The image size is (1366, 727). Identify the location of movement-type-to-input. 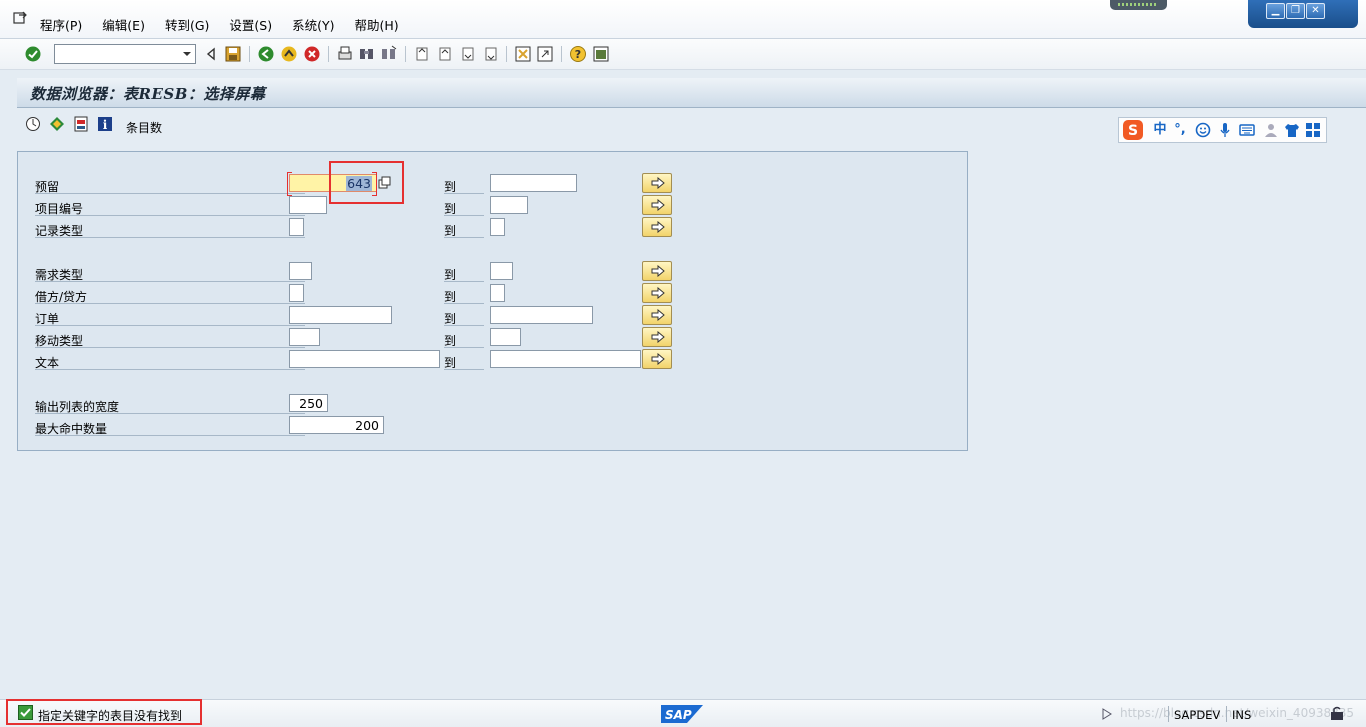
(505, 337).